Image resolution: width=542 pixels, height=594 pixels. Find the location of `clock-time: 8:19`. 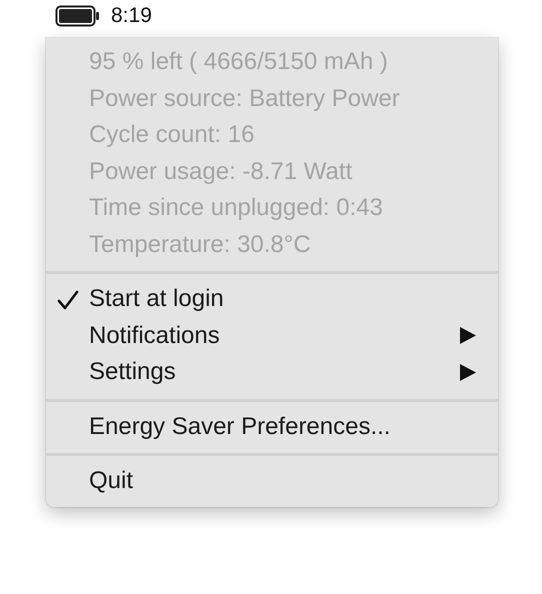

clock-time: 8:19 is located at coordinates (131, 16).